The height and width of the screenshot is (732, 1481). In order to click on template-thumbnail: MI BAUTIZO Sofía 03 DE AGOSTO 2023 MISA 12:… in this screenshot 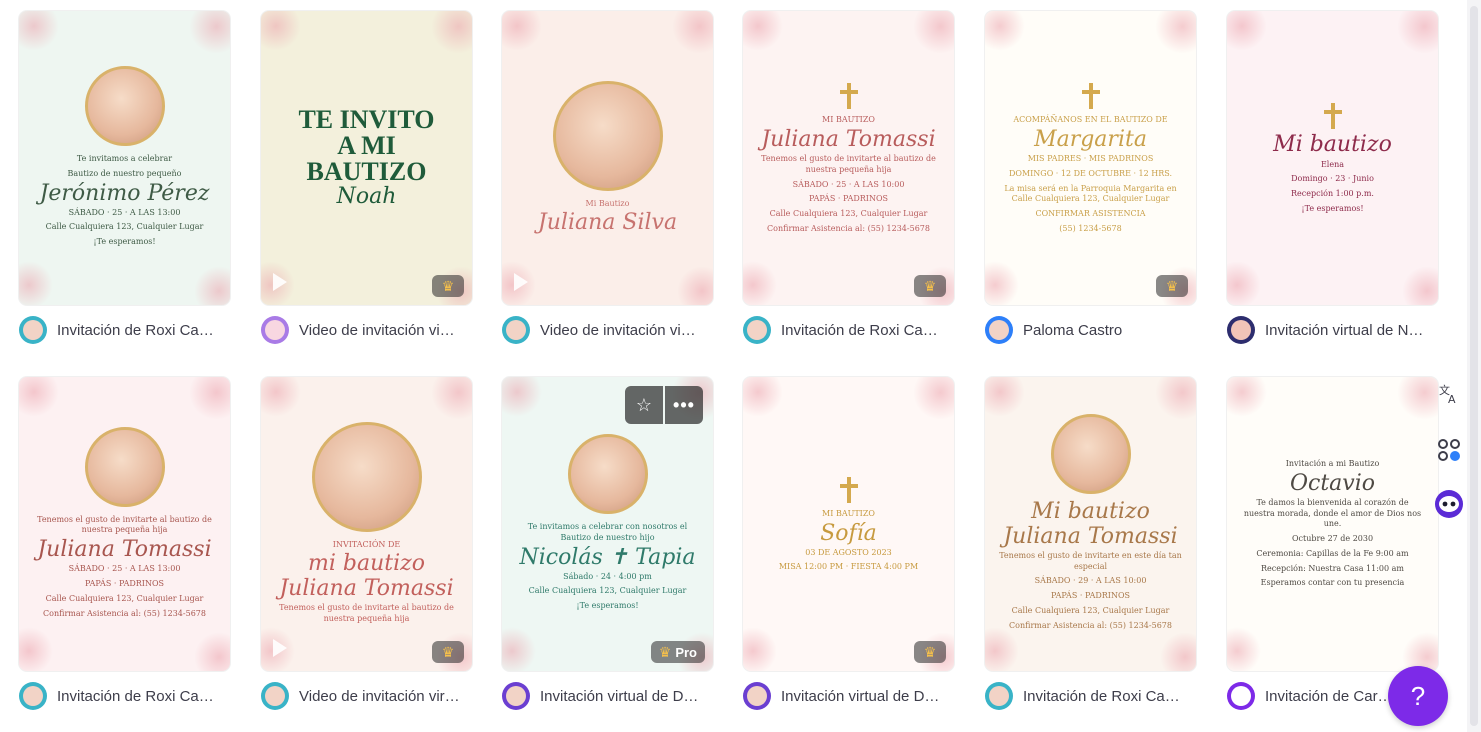, I will do `click(848, 524)`.